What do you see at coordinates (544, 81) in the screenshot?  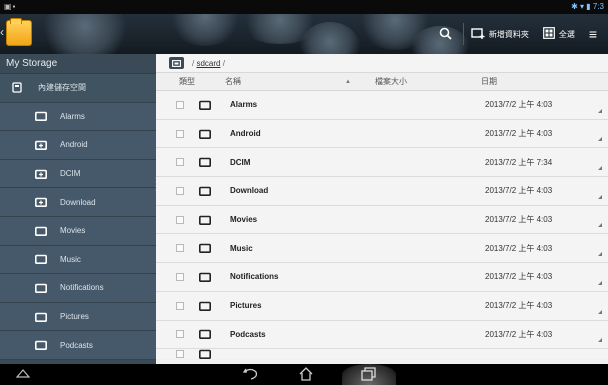 I see `column-date: 日期` at bounding box center [544, 81].